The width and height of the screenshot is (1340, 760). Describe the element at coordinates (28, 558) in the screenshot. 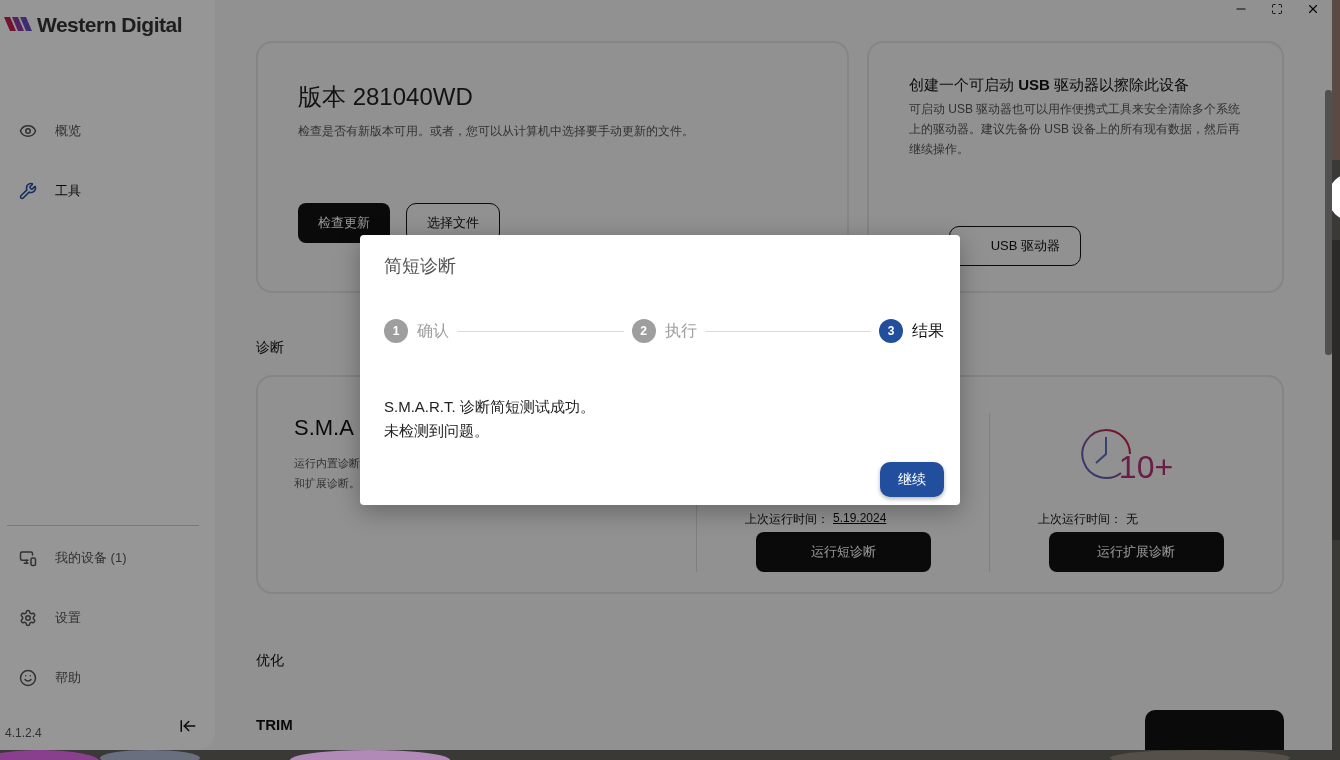

I see `devices-icon` at that location.